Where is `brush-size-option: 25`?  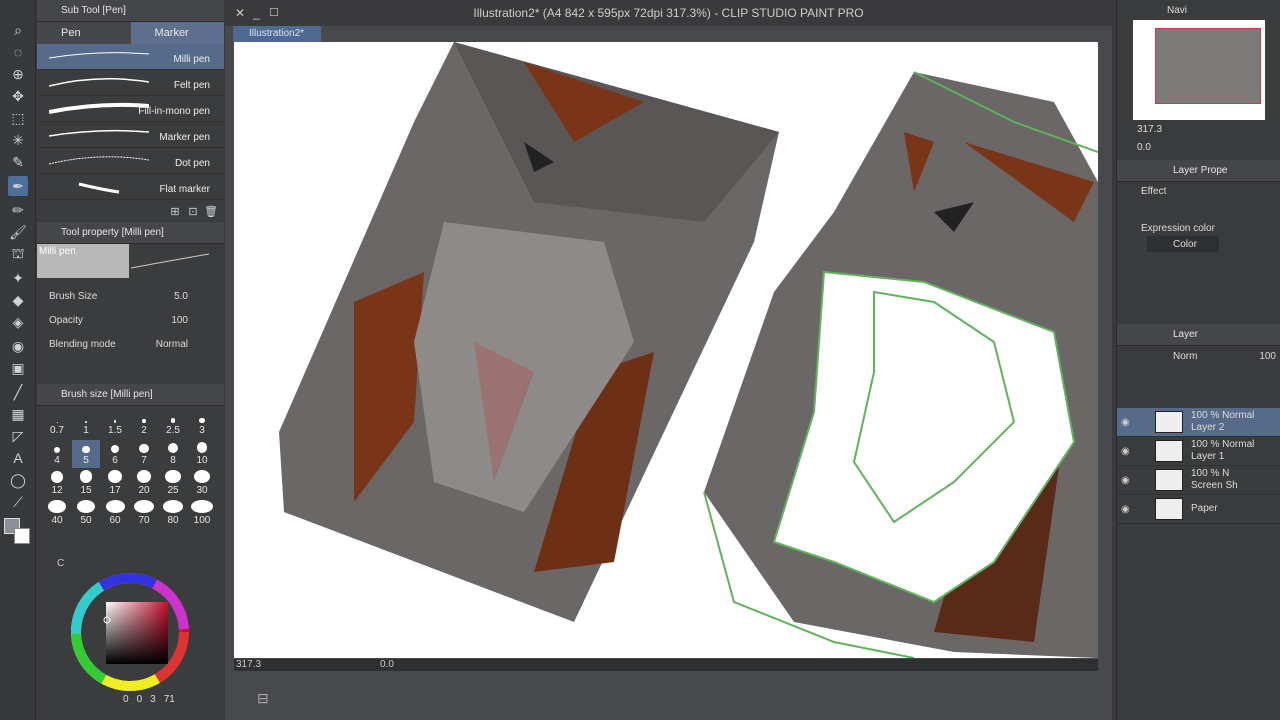 brush-size-option: 25 is located at coordinates (173, 484).